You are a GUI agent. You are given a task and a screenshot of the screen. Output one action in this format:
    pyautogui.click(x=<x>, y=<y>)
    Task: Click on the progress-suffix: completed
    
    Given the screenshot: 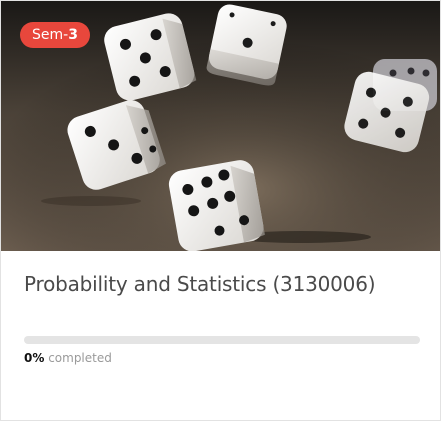 What is the action you would take?
    pyautogui.click(x=78, y=358)
    